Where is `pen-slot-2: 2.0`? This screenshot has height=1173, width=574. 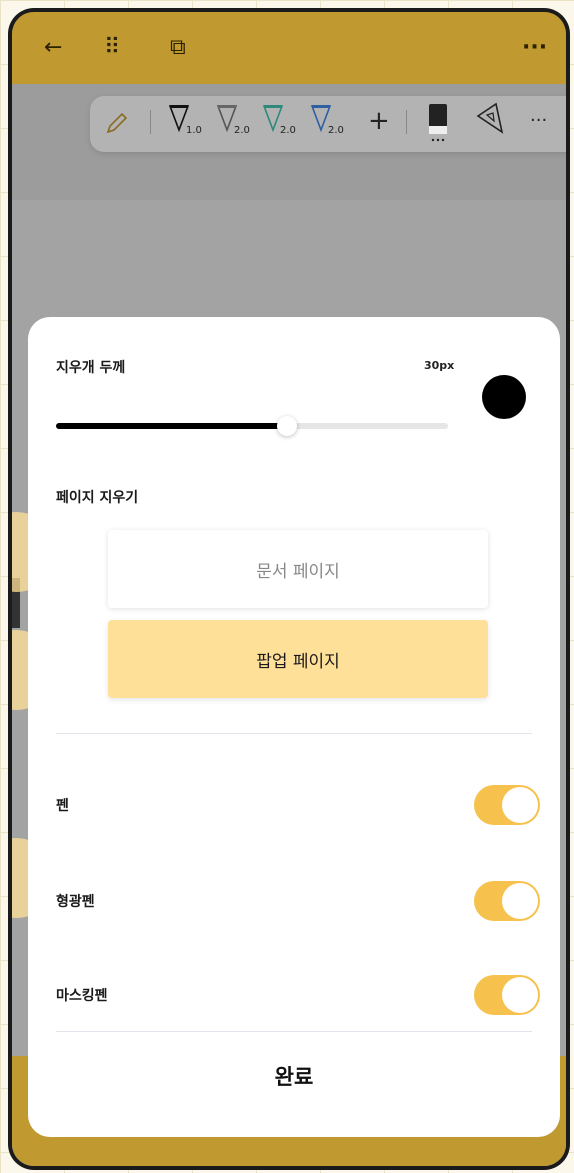
pen-slot-2: 2.0 is located at coordinates (233, 120).